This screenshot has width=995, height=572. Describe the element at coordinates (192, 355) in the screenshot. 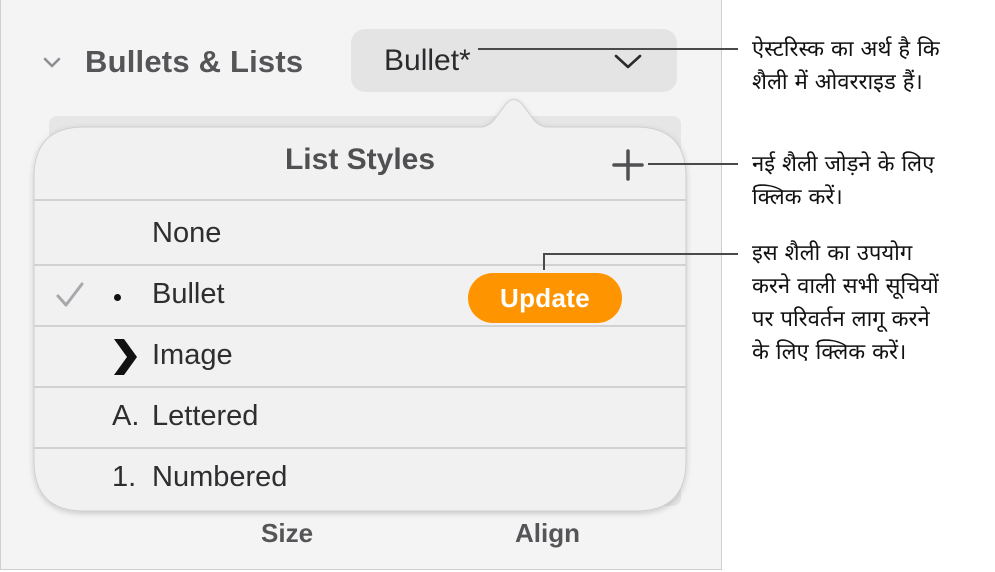

I see `list-style-label: Image` at that location.